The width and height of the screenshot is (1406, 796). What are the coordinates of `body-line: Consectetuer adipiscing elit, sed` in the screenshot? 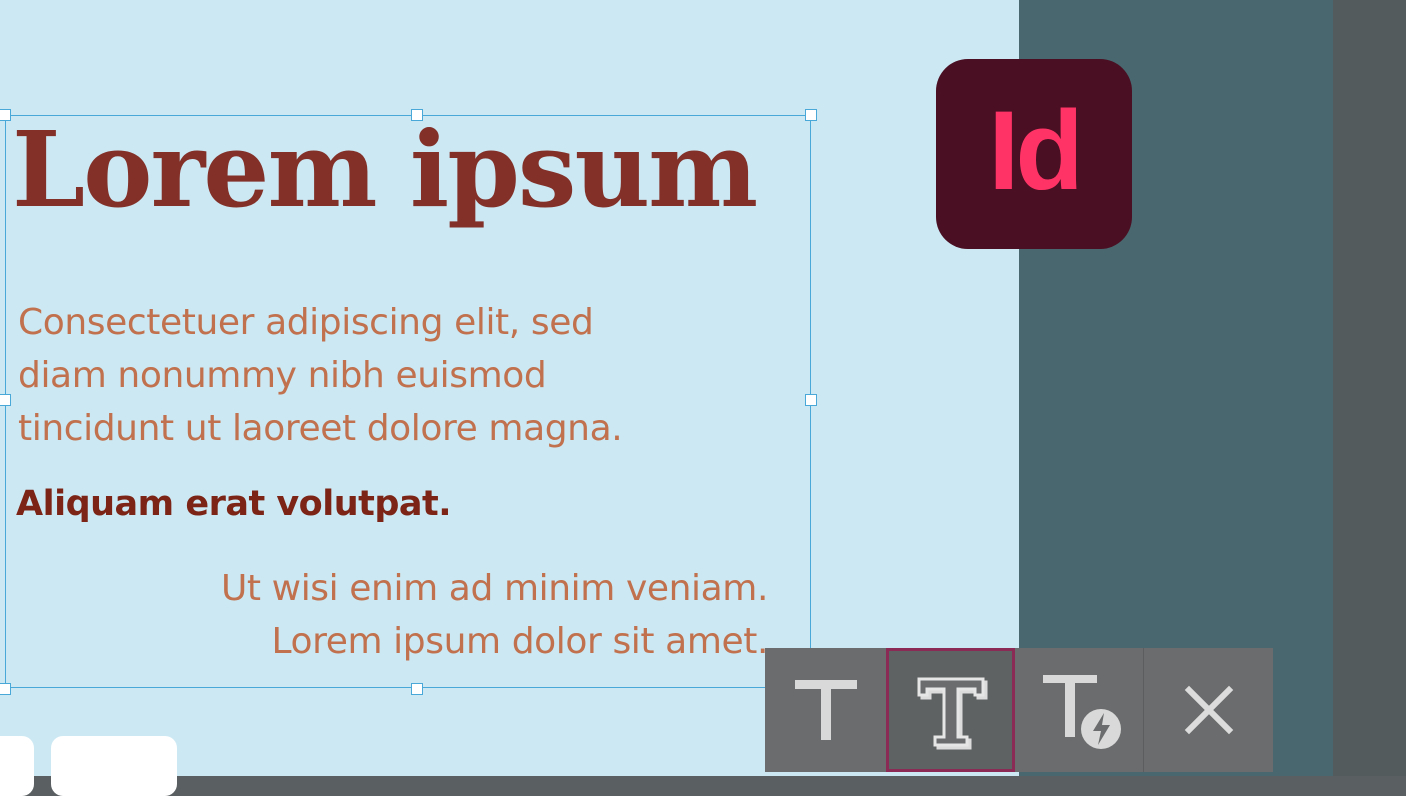 It's located at (306, 322).